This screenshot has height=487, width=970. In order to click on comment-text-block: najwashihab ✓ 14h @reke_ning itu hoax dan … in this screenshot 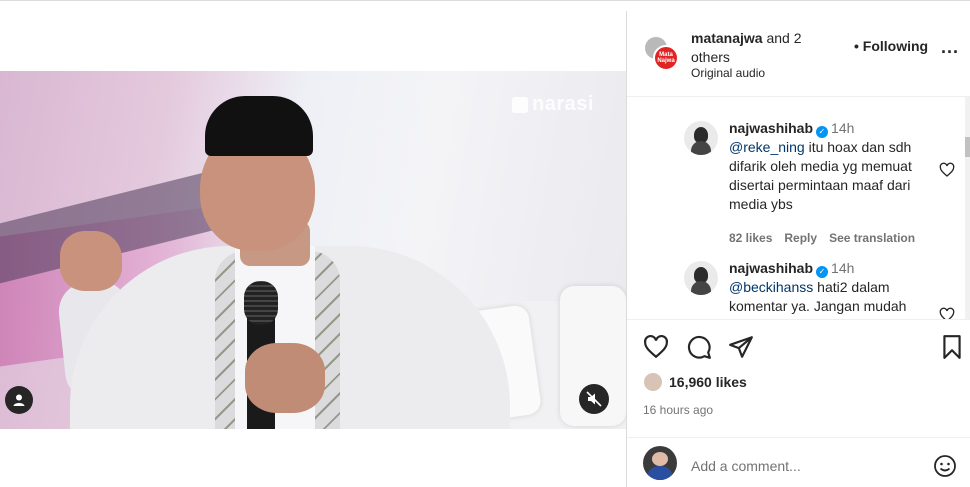, I will do `click(839, 166)`.